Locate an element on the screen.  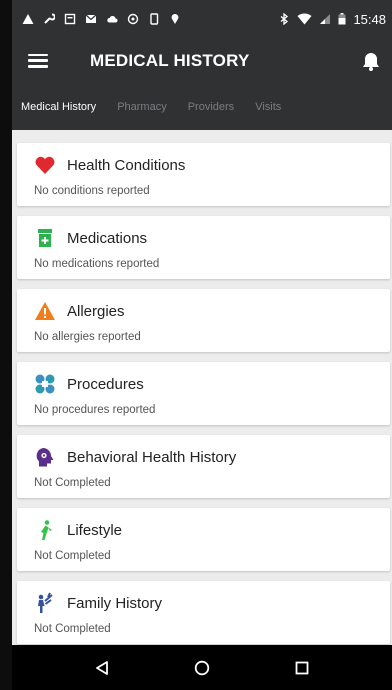
card-subtitle: No procedures reported is located at coordinates (95, 410).